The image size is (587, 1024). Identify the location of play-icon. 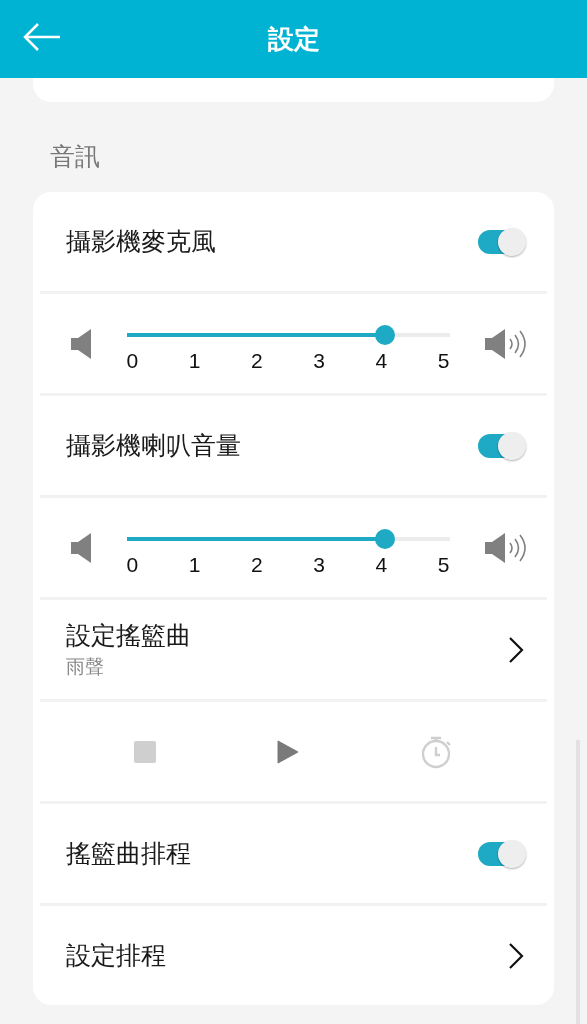
(288, 751).